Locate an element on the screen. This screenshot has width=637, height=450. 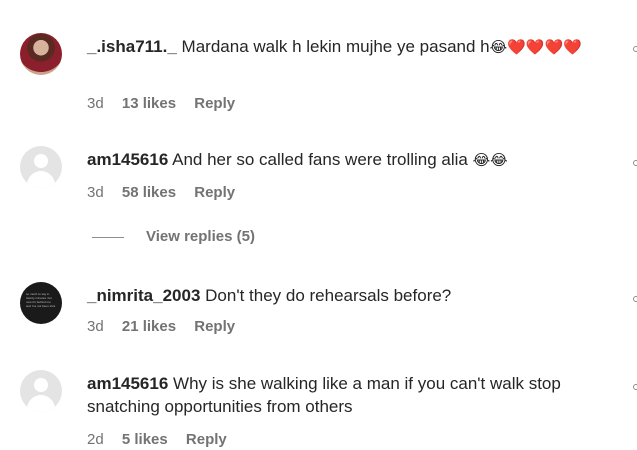
comment-time: 2d is located at coordinates (95, 439).